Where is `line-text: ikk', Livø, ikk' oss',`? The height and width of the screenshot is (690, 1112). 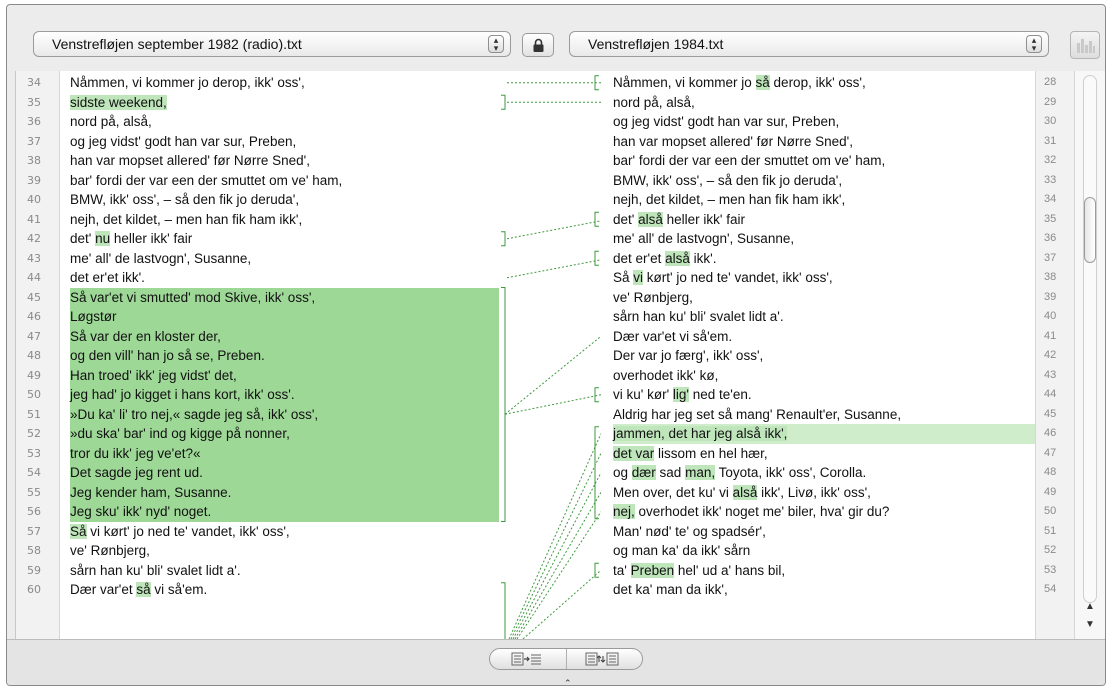
line-text: ikk', Livø, ikk' oss', is located at coordinates (814, 492).